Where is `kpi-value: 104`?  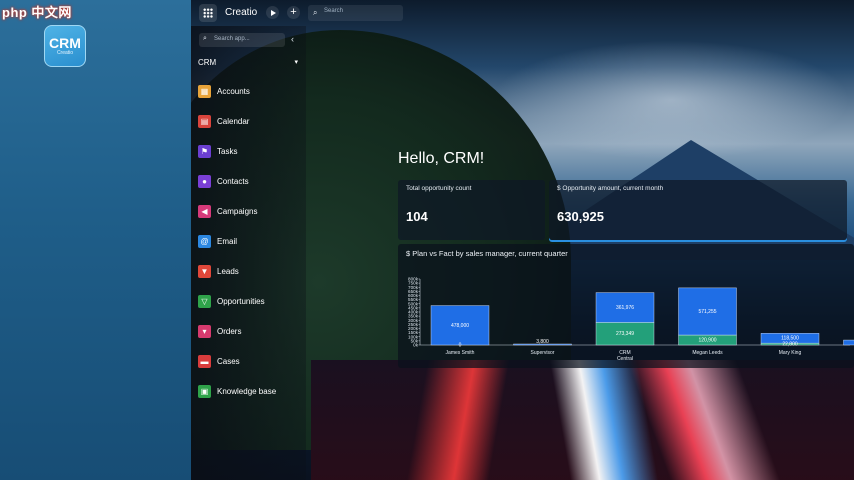 kpi-value: 104 is located at coordinates (417, 216).